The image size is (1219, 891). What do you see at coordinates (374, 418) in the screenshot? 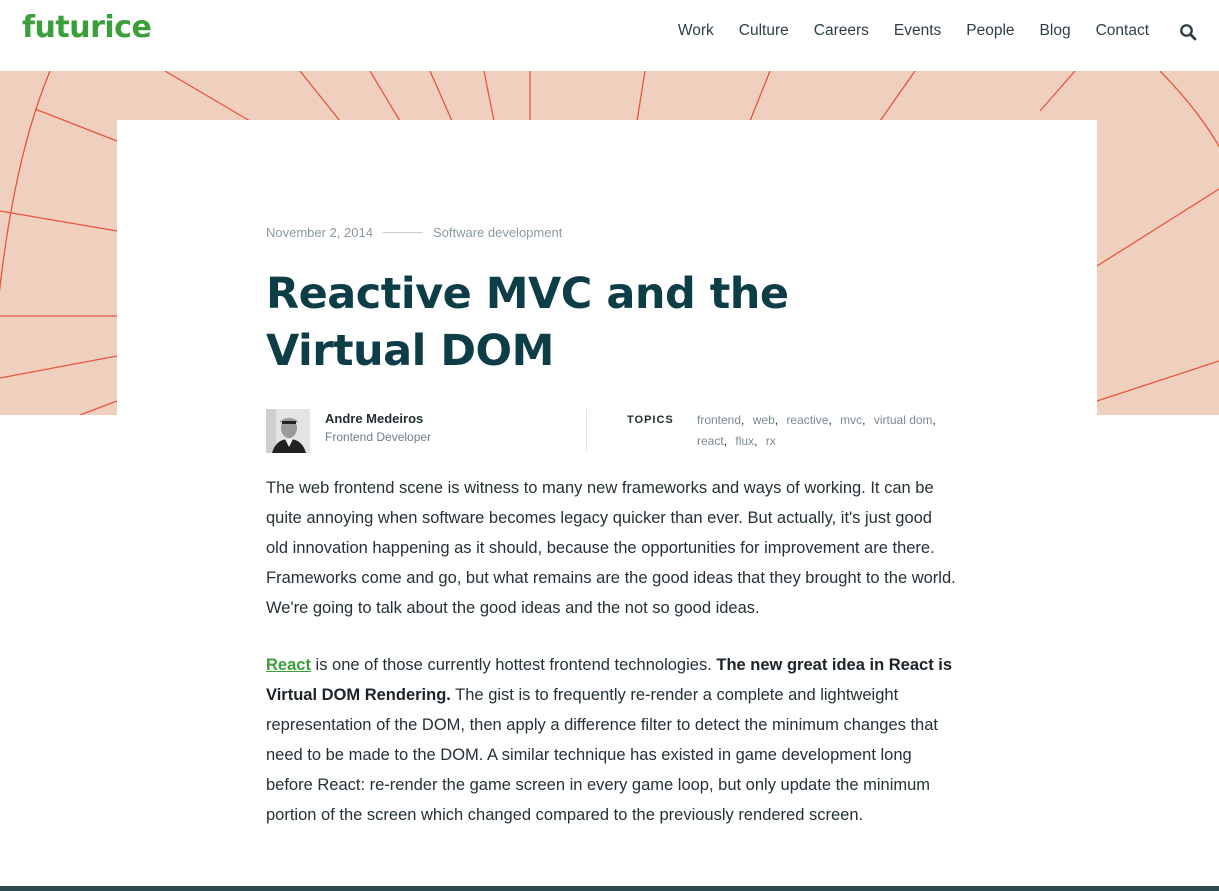
I see `author-name: Andre Medeiros` at bounding box center [374, 418].